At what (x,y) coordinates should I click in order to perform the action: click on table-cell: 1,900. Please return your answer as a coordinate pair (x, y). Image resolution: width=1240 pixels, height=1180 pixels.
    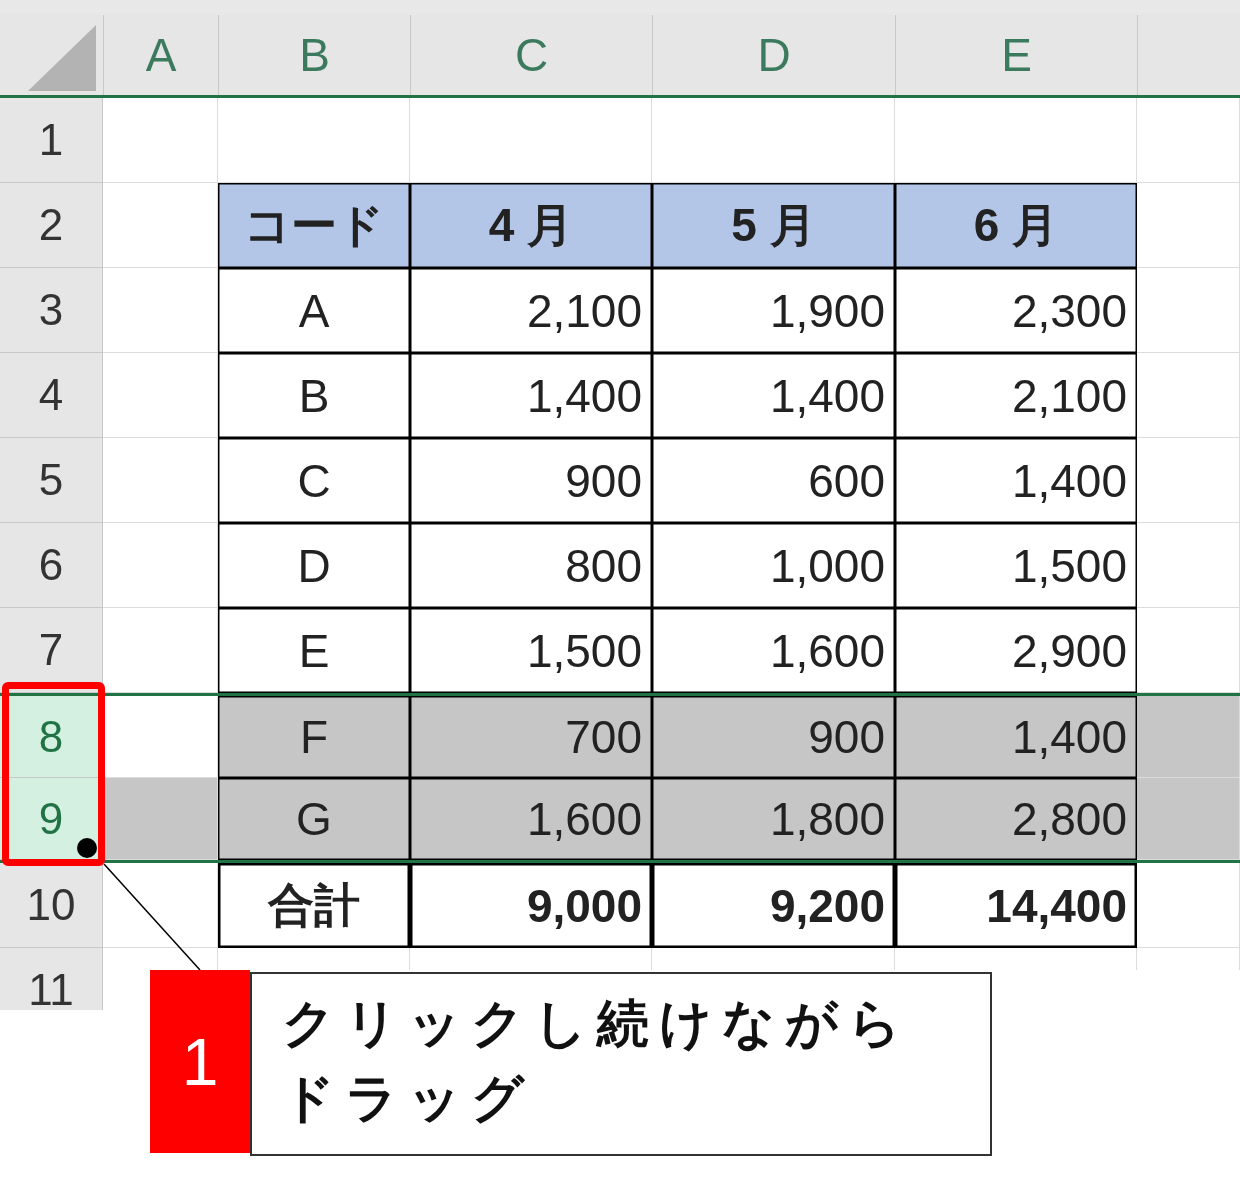
    Looking at the image, I should click on (773, 310).